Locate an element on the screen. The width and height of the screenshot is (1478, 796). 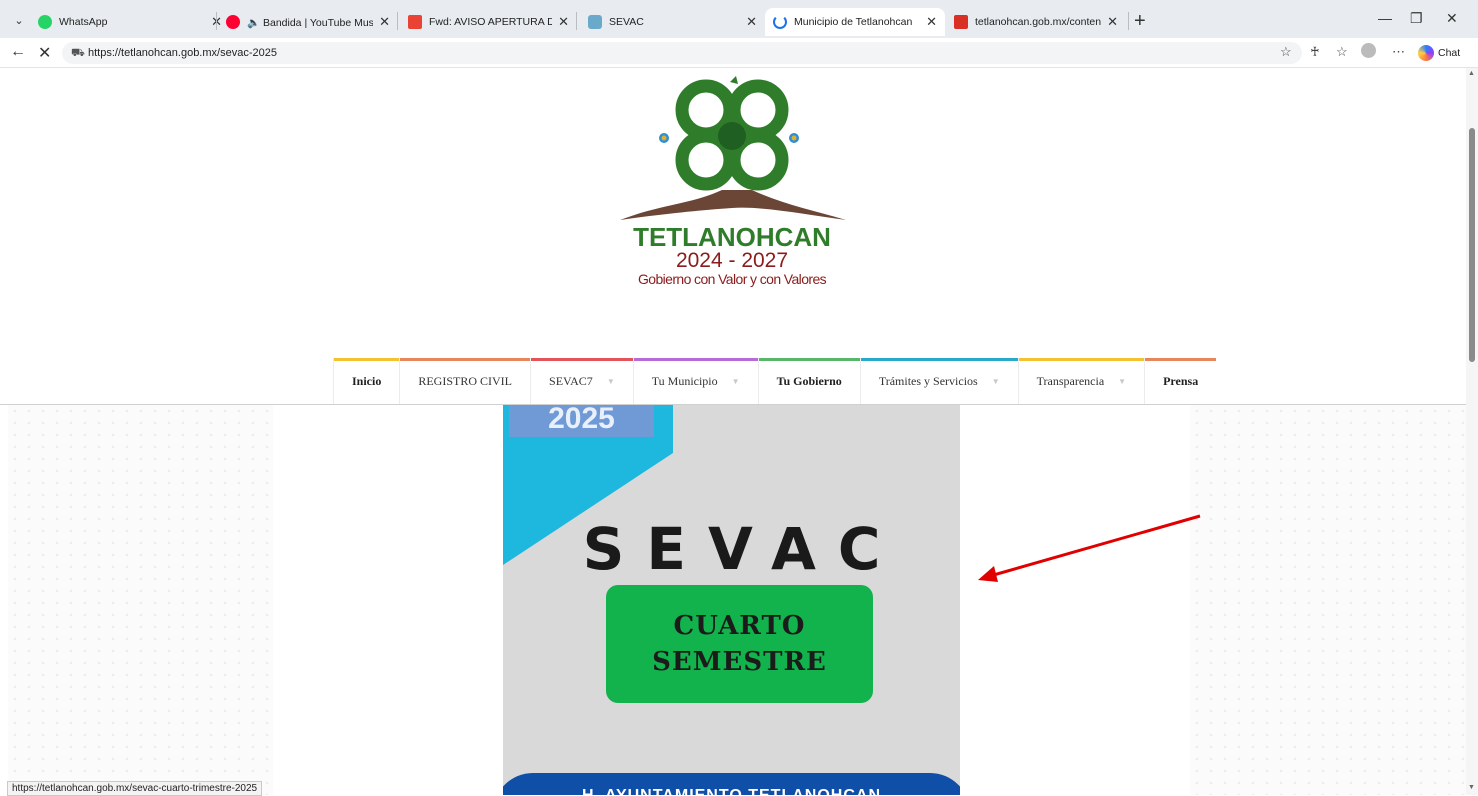
nav-item-registro-civil: REGISTRO CIVIL is located at coordinates (465, 381).